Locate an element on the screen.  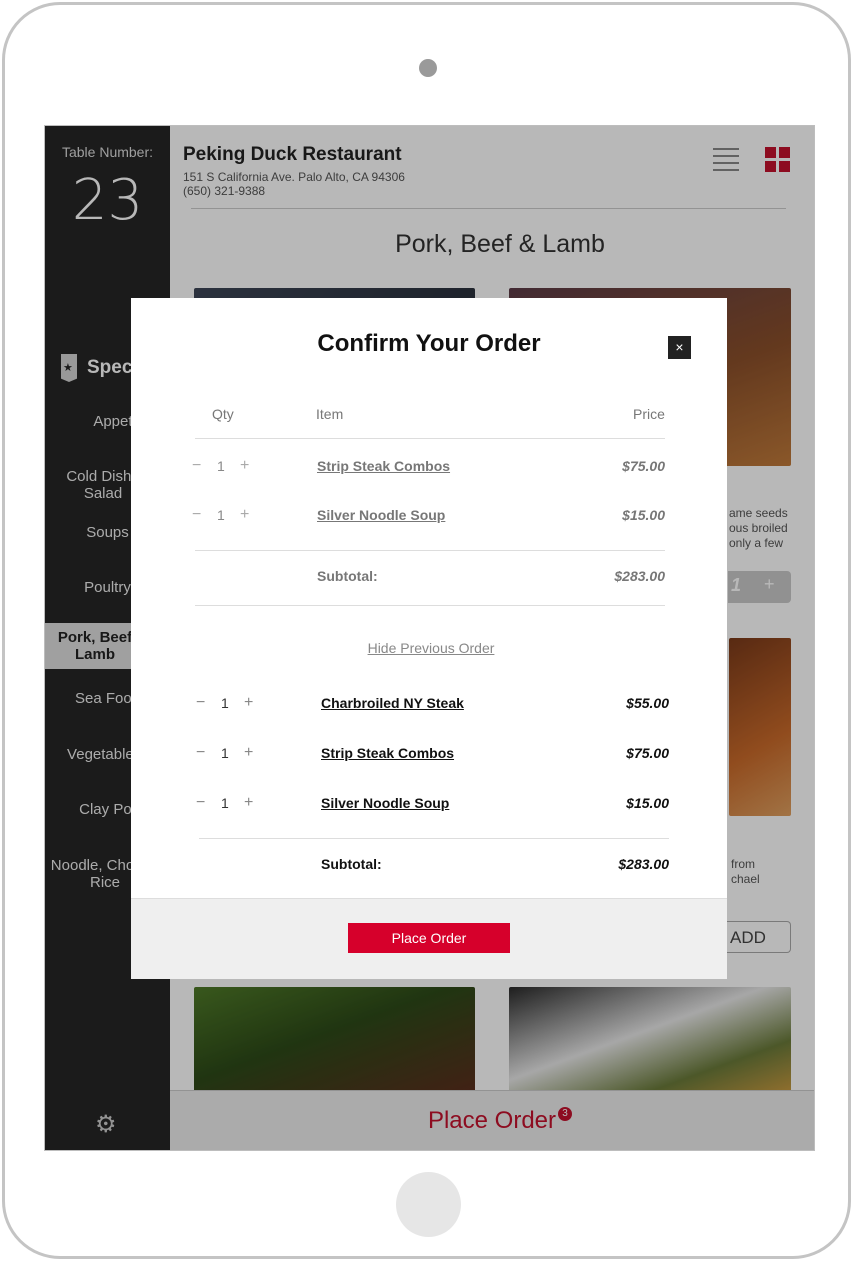
previous-order-row: − 1 + Silver Noodle Soup $15.00 is located at coordinates (429, 804).